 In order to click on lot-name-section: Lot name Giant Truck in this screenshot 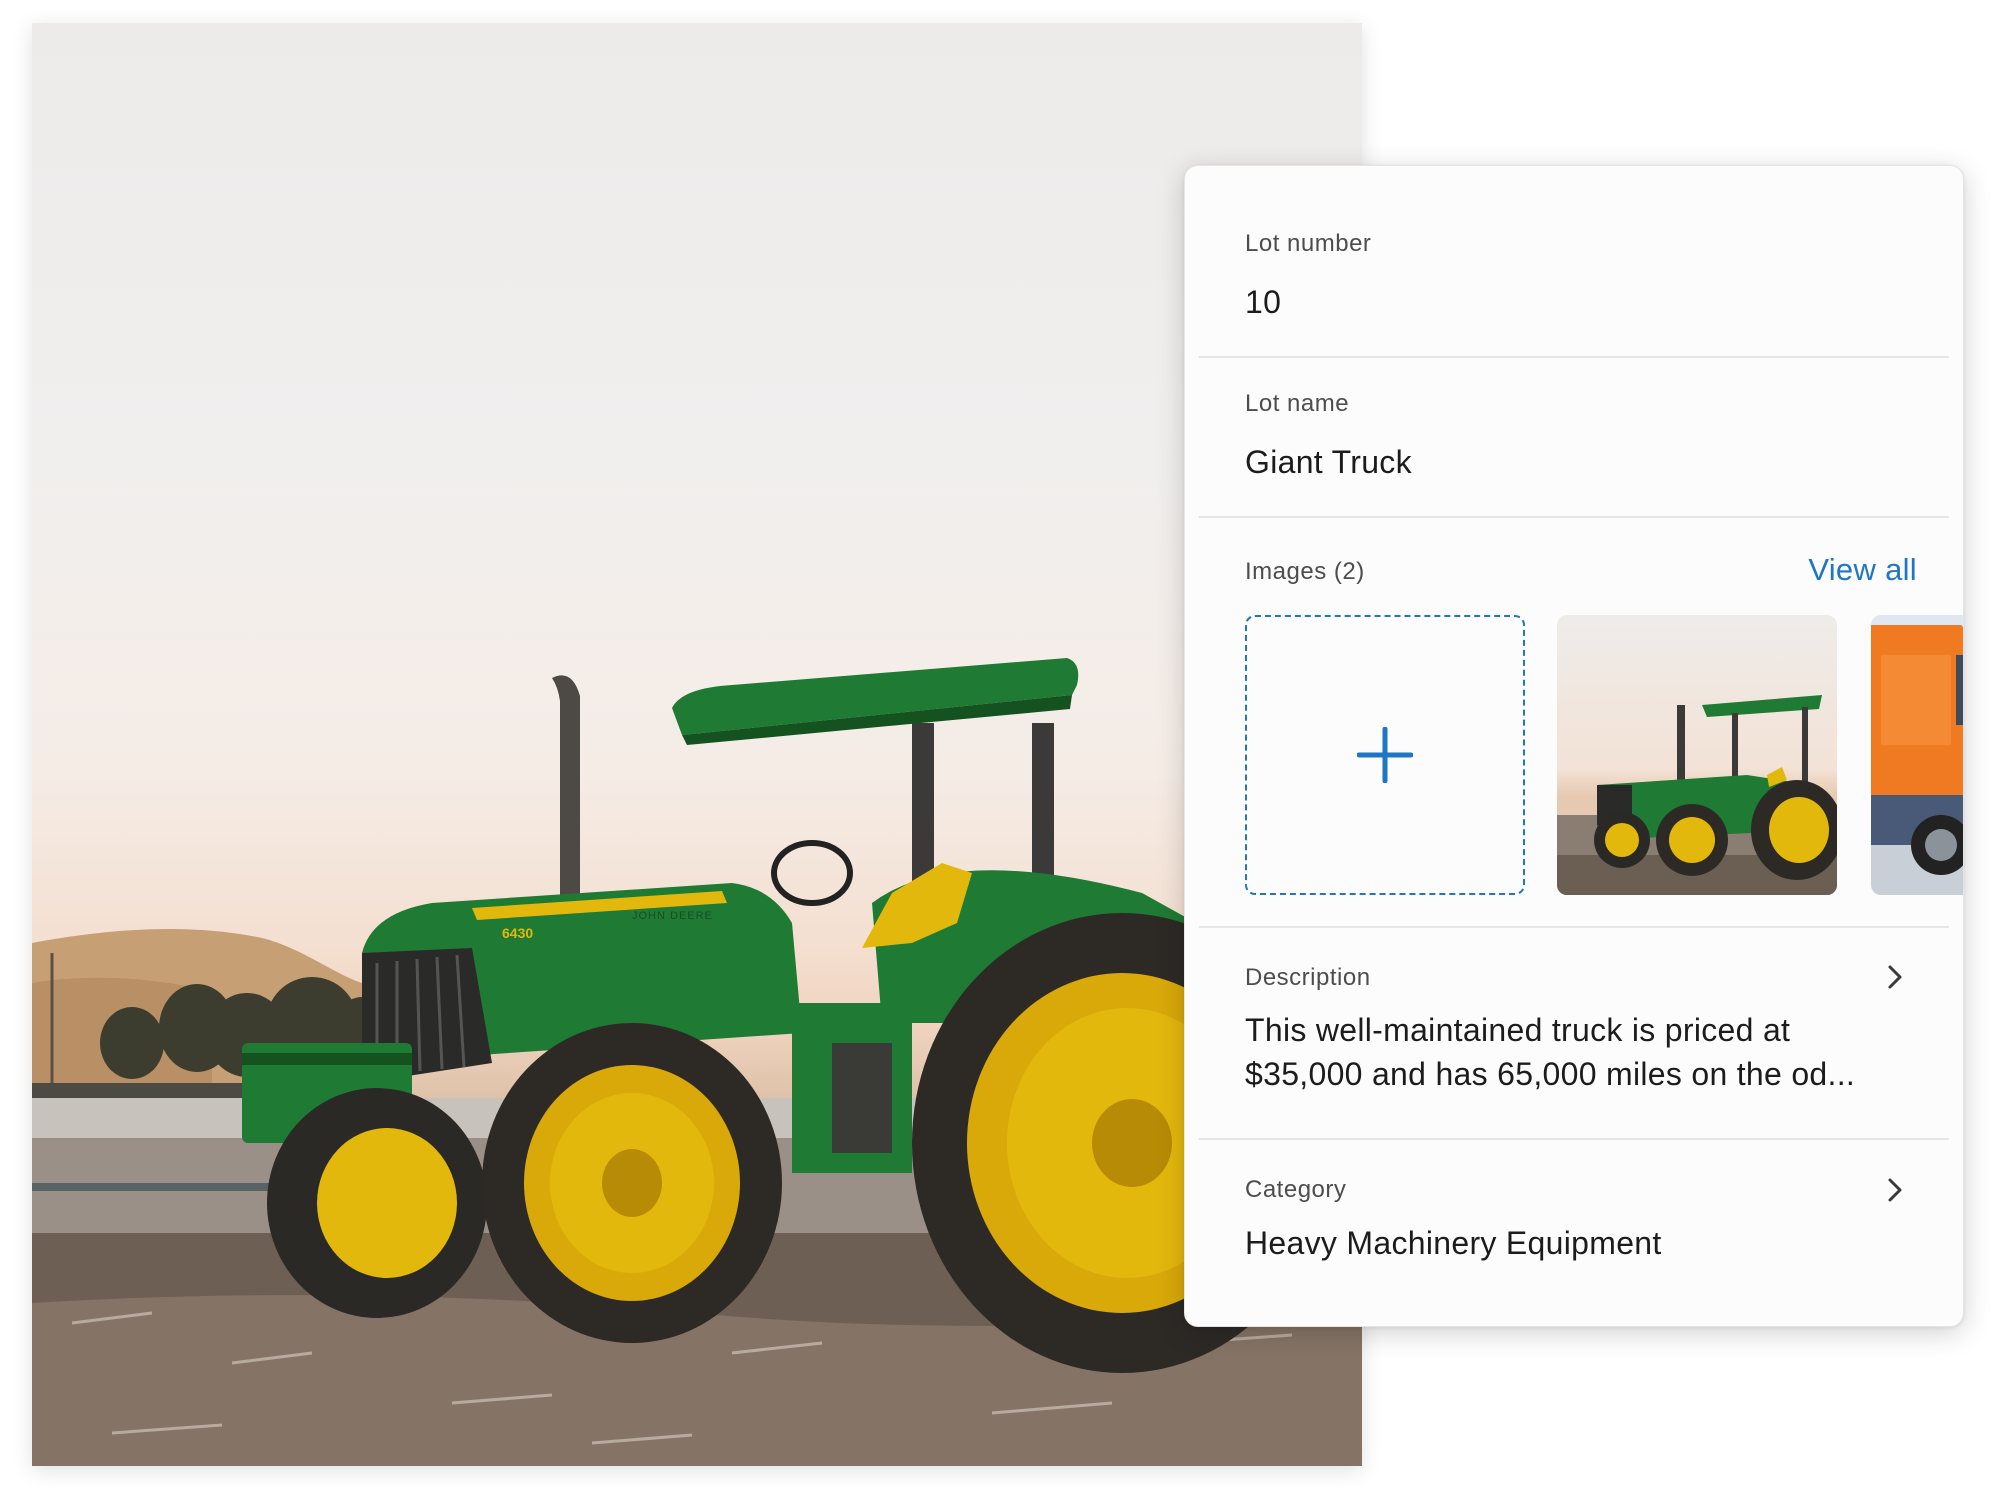, I will do `click(1574, 437)`.